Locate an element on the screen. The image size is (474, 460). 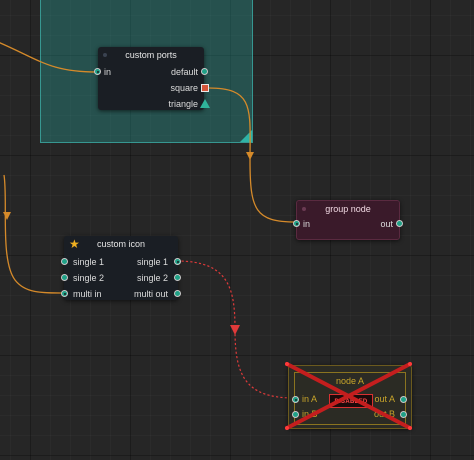
port-label-in-a: in A is located at coordinates (310, 399).